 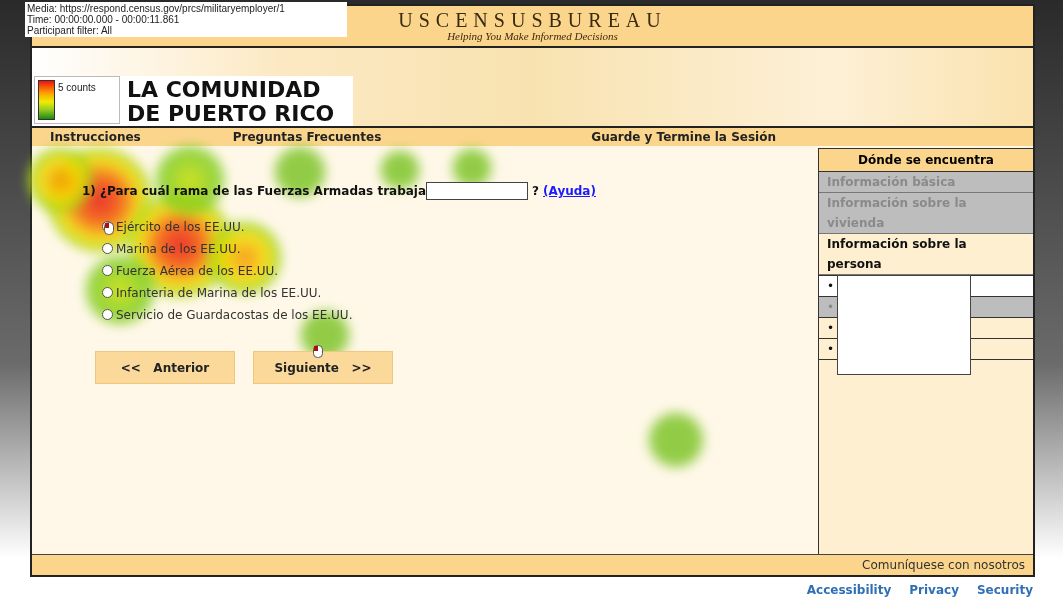 What do you see at coordinates (1004, 595) in the screenshot?
I see `footer-link: Security` at bounding box center [1004, 595].